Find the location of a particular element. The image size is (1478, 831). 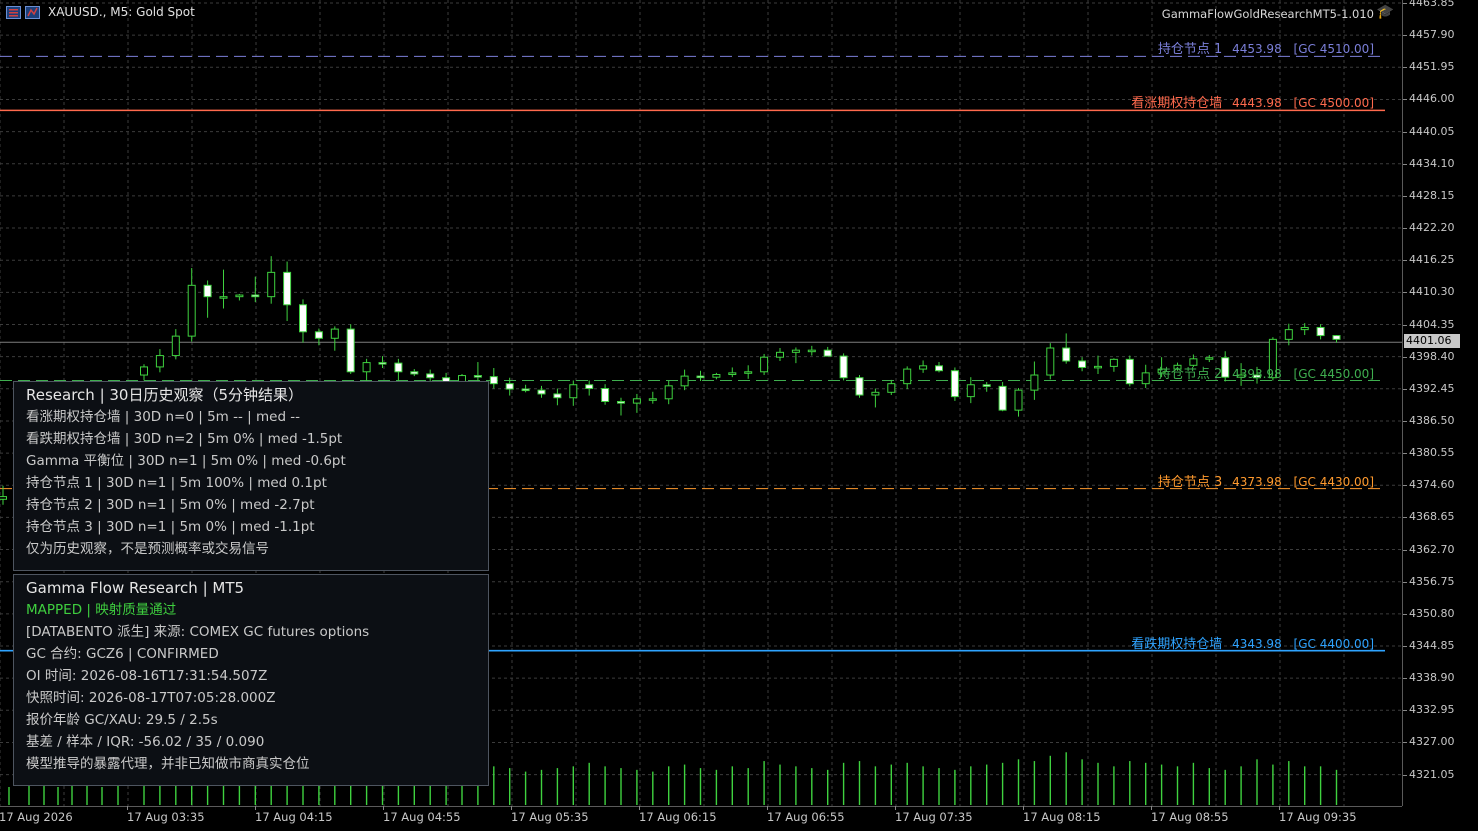

flow-panel-title: Gamma Flow Research | MT5 is located at coordinates (135, 588).